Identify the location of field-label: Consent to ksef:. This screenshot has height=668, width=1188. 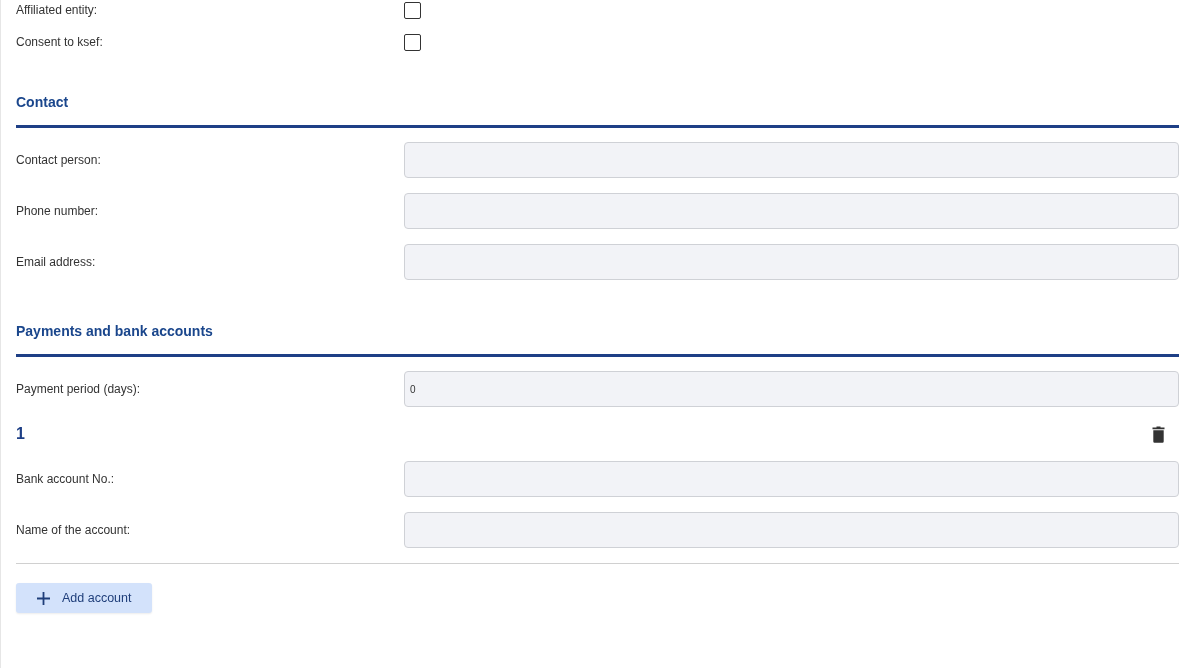
(60, 42).